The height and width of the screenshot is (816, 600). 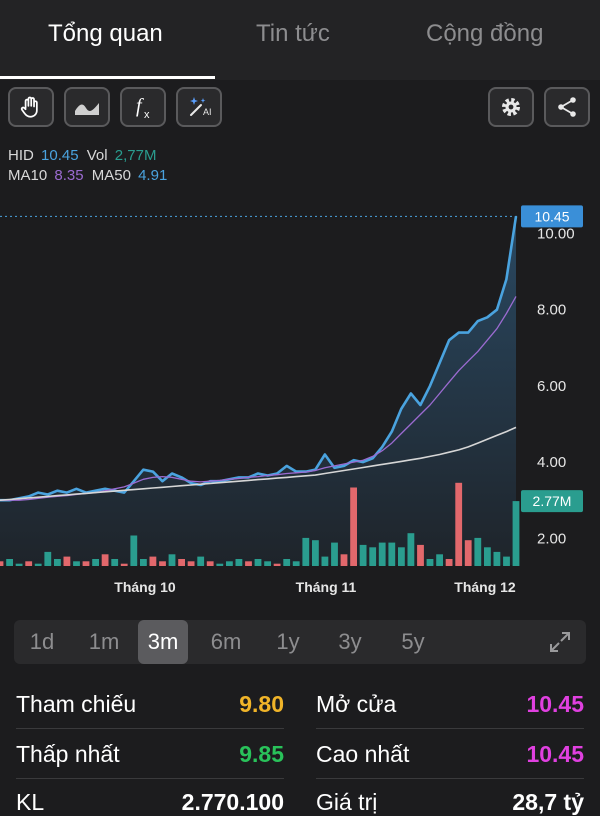 I want to click on volume-value: 2,77M, so click(x=135, y=155).